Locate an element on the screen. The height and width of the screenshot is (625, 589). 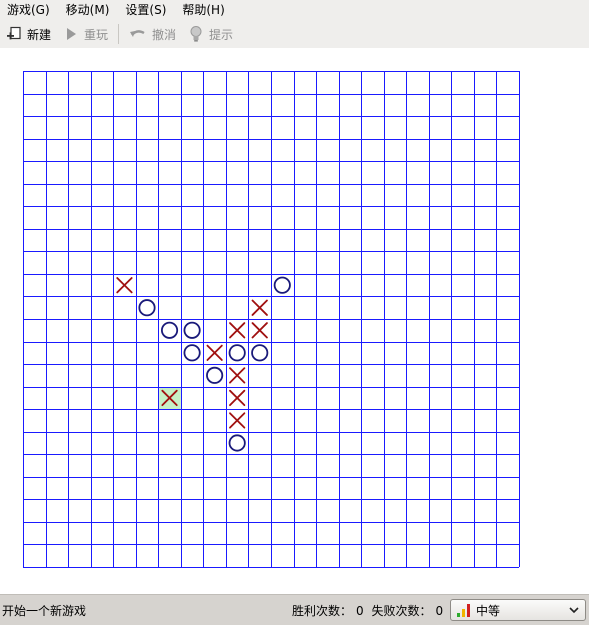
undo-button: 撤消 is located at coordinates (152, 34).